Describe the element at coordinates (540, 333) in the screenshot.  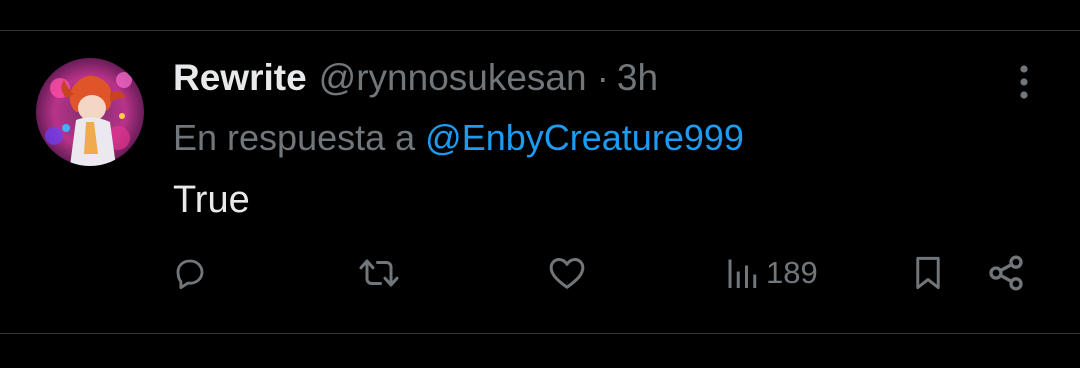
I see `bottom-divider` at that location.